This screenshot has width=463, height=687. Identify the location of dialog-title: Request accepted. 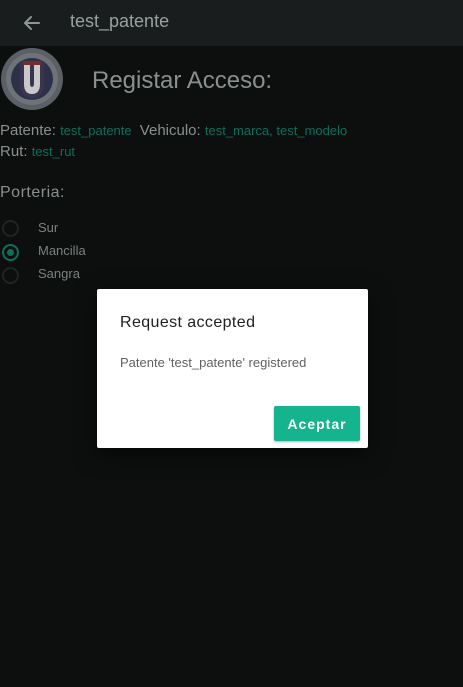
(188, 322).